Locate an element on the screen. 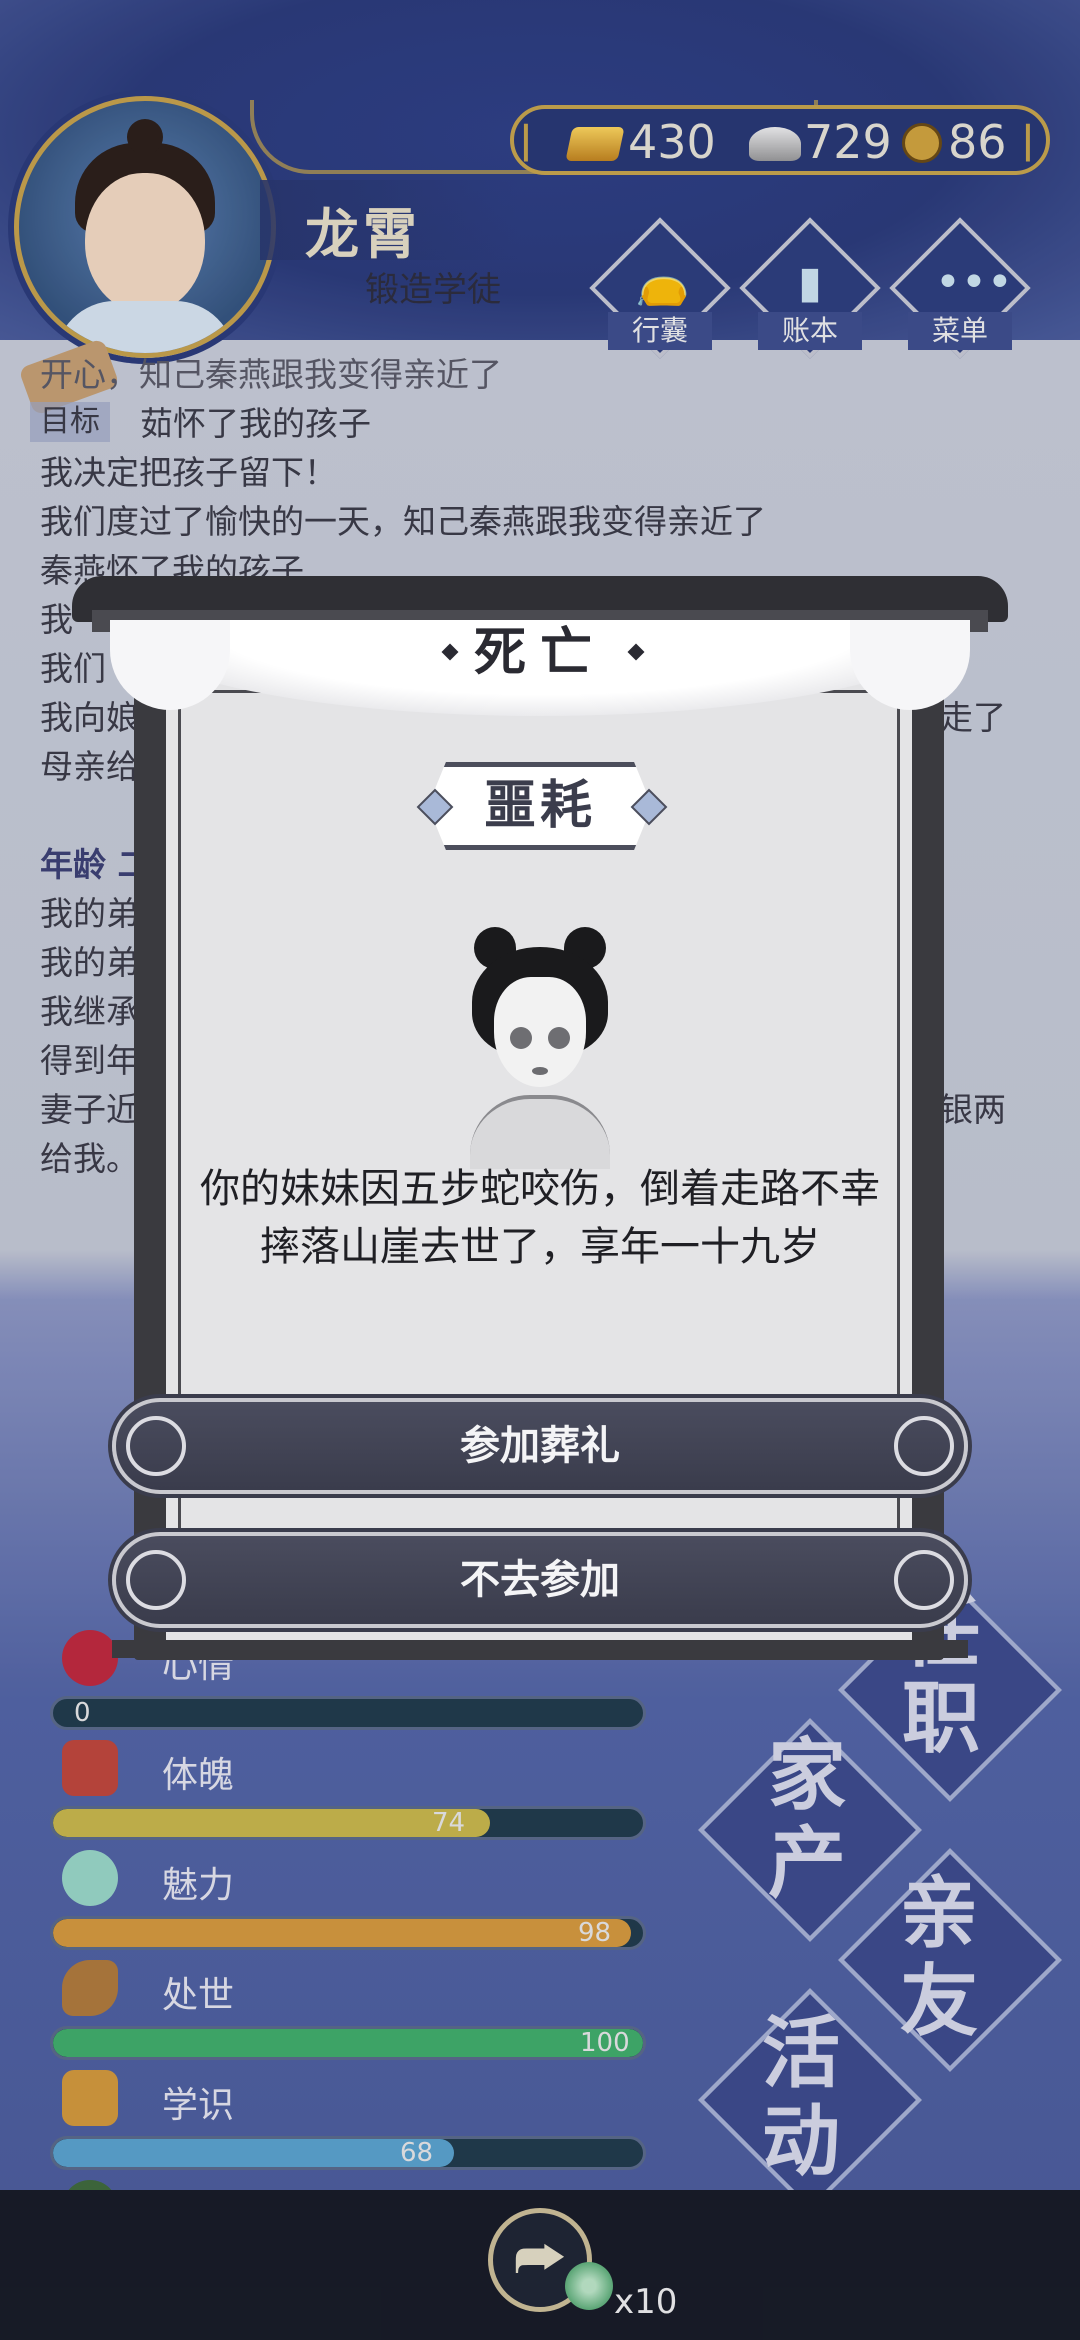 The width and height of the screenshot is (1080, 2340). portrait-robe is located at coordinates (540, 1132).